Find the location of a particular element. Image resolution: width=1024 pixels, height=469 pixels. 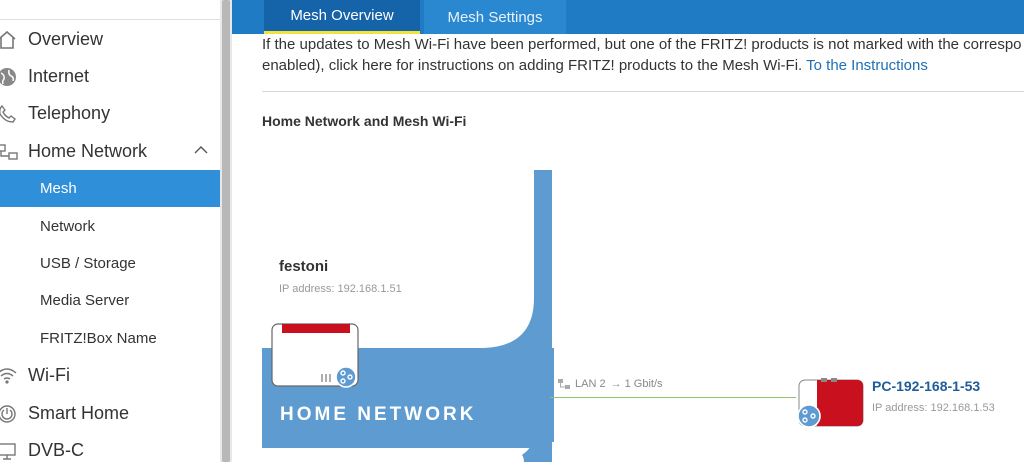

sidebar-item-label: Wi-Fi is located at coordinates (49, 375).